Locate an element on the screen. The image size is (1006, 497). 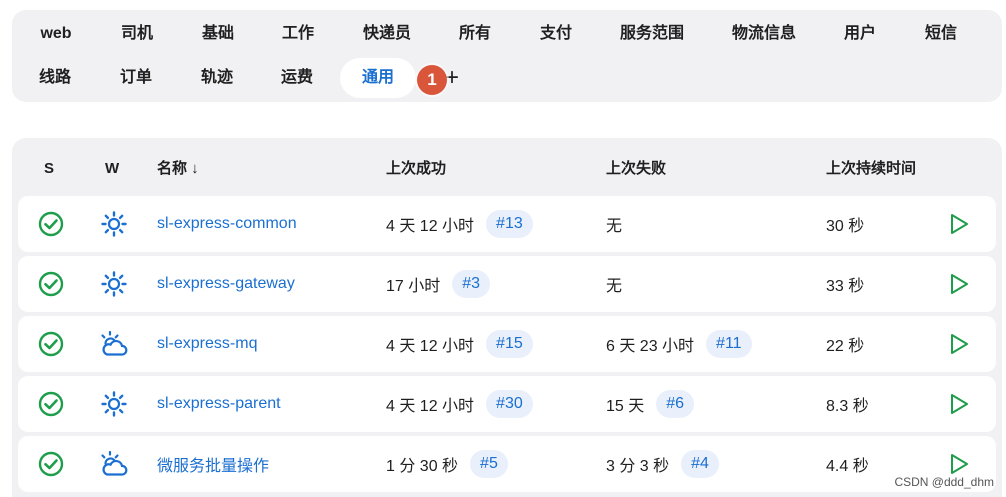
column-header-last-duration: 上次持续时间 is located at coordinates (871, 169).